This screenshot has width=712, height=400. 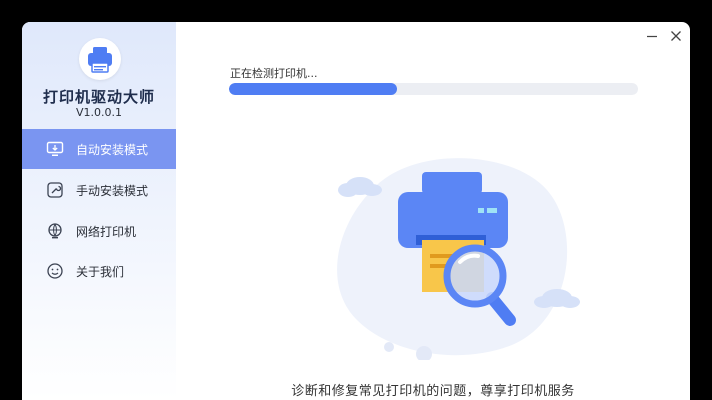 I want to click on sidebar-item-label: 自动安装模式, so click(x=112, y=149).